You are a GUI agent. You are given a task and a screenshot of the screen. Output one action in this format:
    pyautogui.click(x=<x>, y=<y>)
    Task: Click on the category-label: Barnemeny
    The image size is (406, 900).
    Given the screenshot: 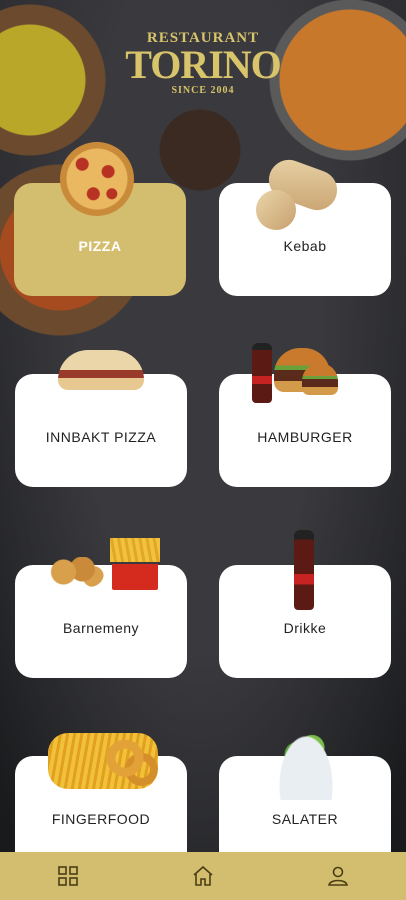 What is the action you would take?
    pyautogui.click(x=101, y=627)
    